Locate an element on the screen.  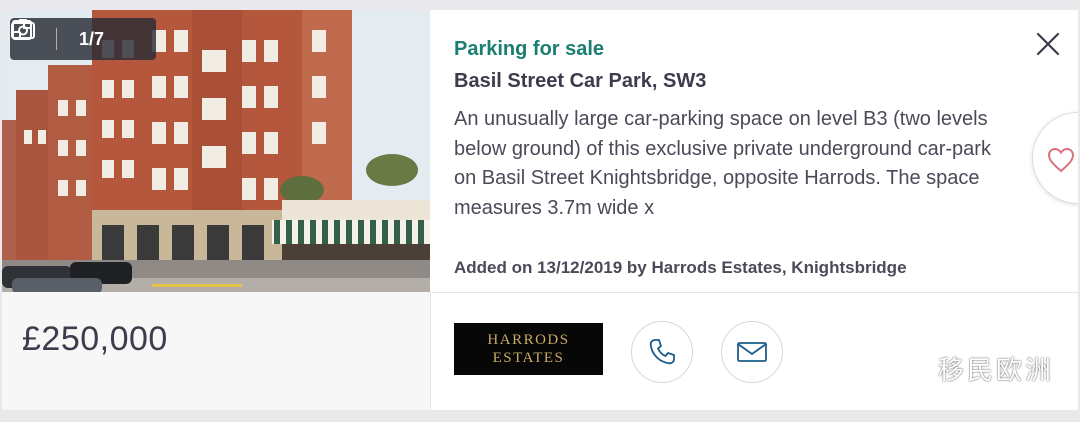
close-icon is located at coordinates (1048, 44).